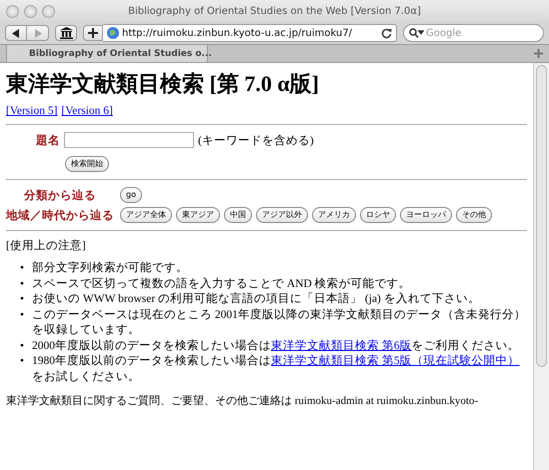 The width and height of the screenshot is (549, 470). Describe the element at coordinates (59, 195) in the screenshot. I see `browse-label: 分類から辿る` at that location.